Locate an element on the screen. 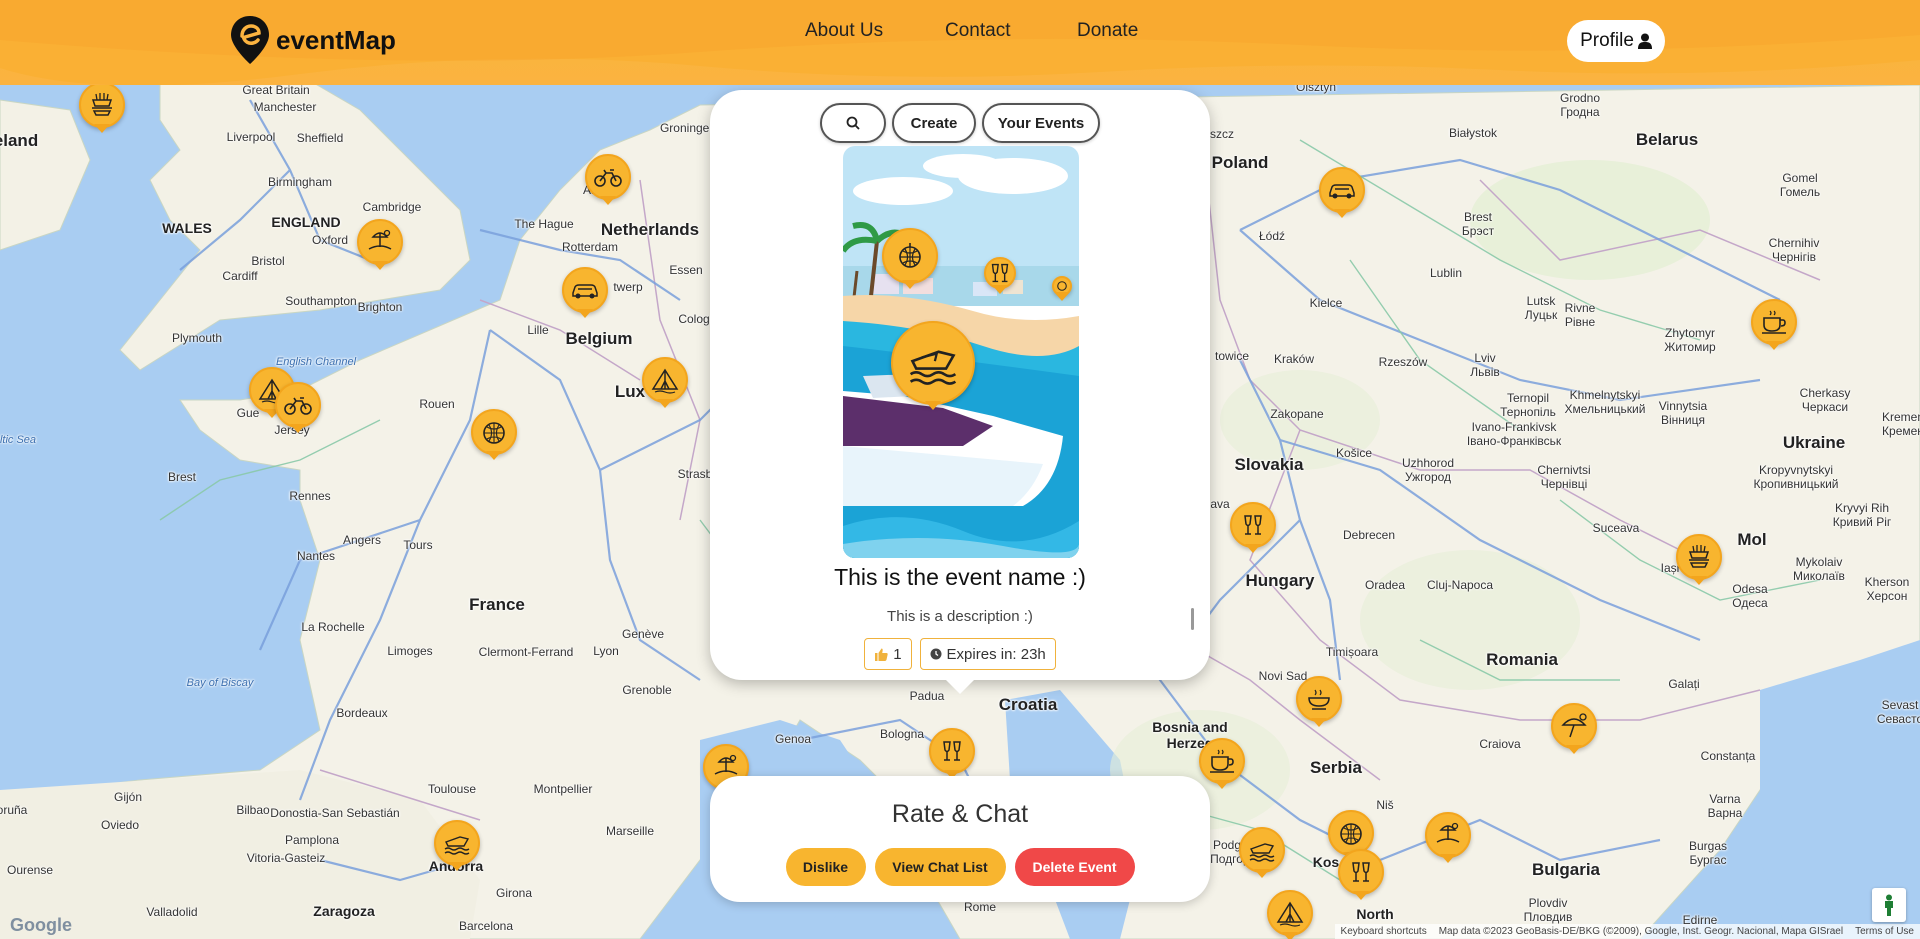 The height and width of the screenshot is (939, 1920). delete-event-button: Delete Event is located at coordinates (1074, 867).